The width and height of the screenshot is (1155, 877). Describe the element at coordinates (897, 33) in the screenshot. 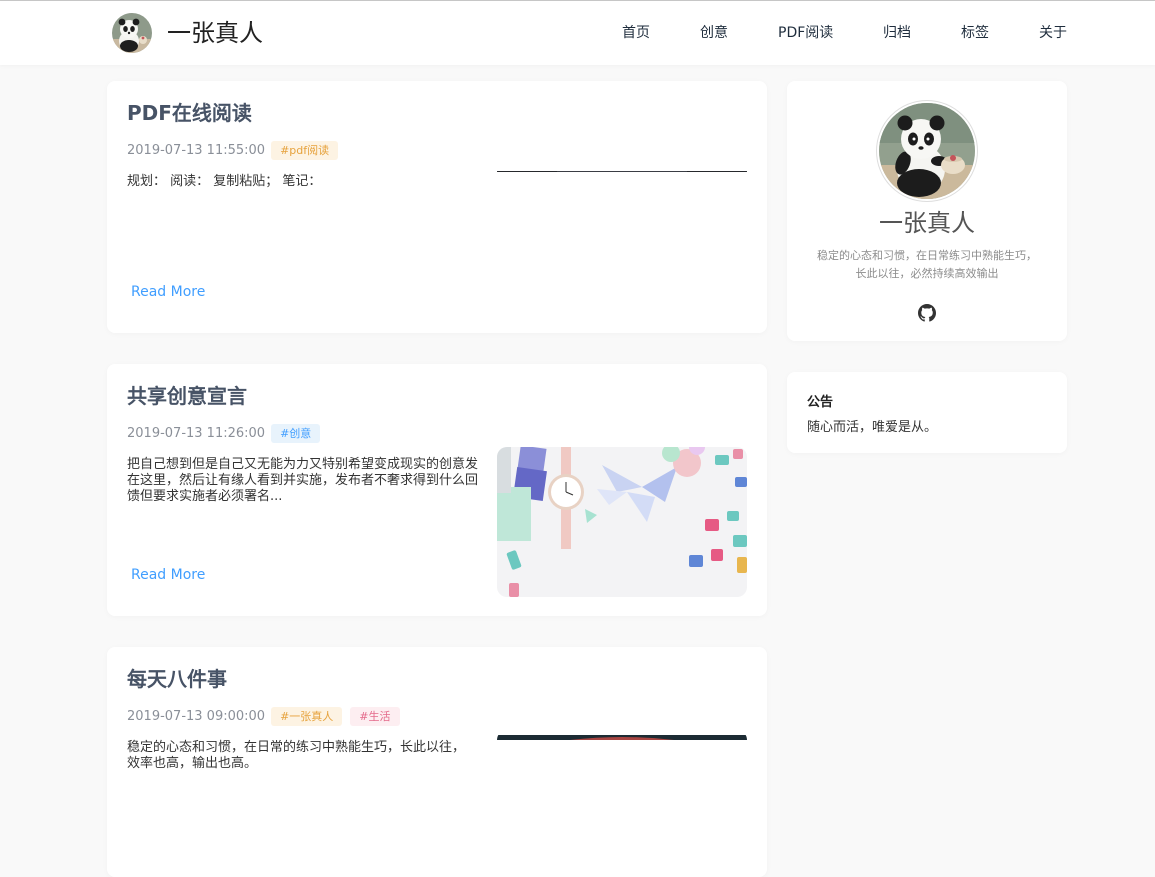

I see `nav-archive: 归档` at that location.